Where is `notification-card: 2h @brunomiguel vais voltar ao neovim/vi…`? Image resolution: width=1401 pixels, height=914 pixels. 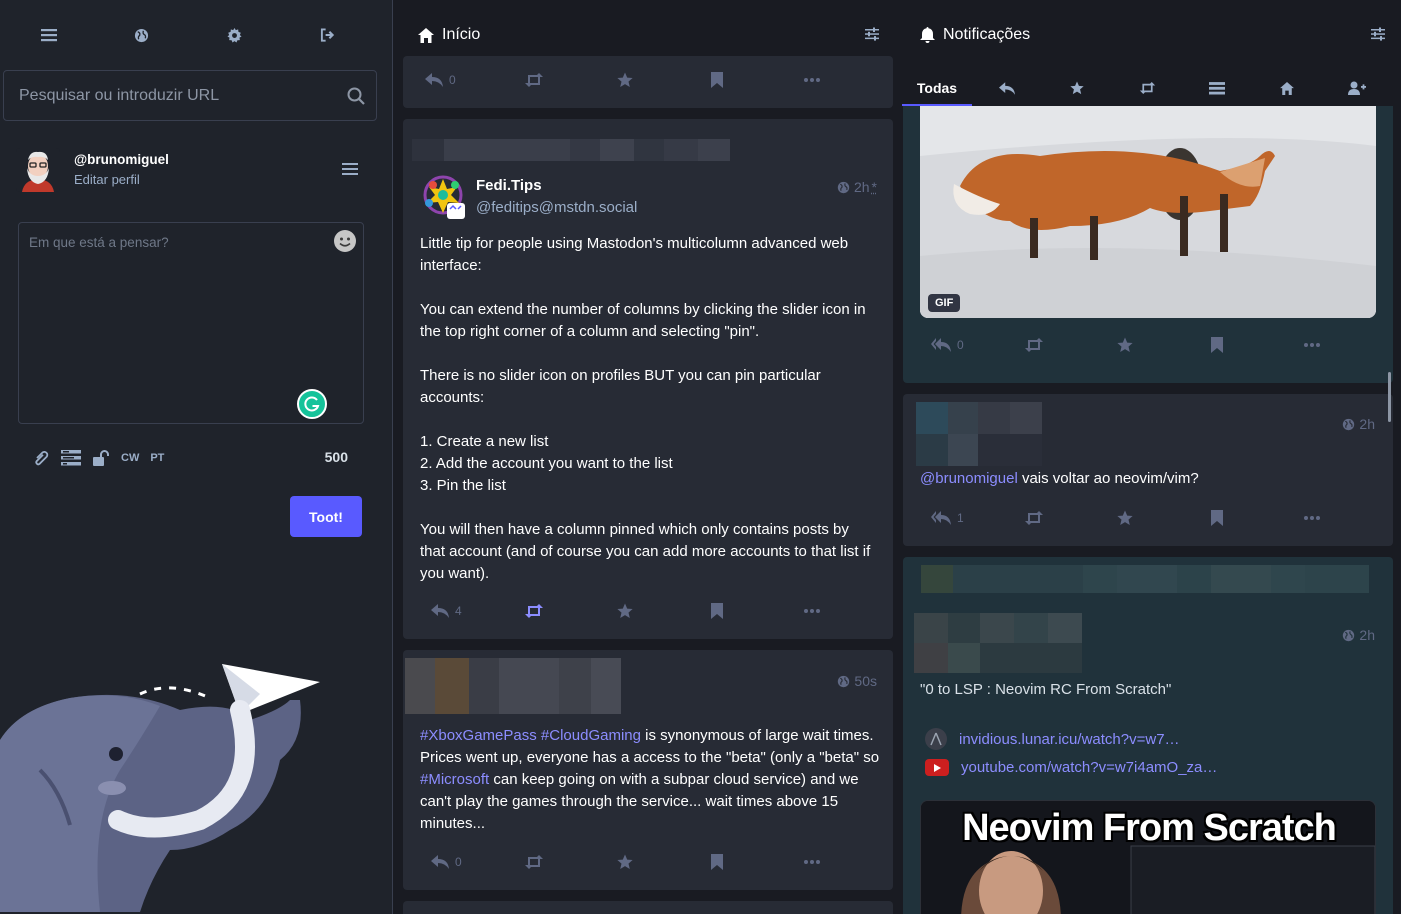
notification-card: 2h @brunomiguel vais voltar ao neovim/vi… is located at coordinates (1148, 470).